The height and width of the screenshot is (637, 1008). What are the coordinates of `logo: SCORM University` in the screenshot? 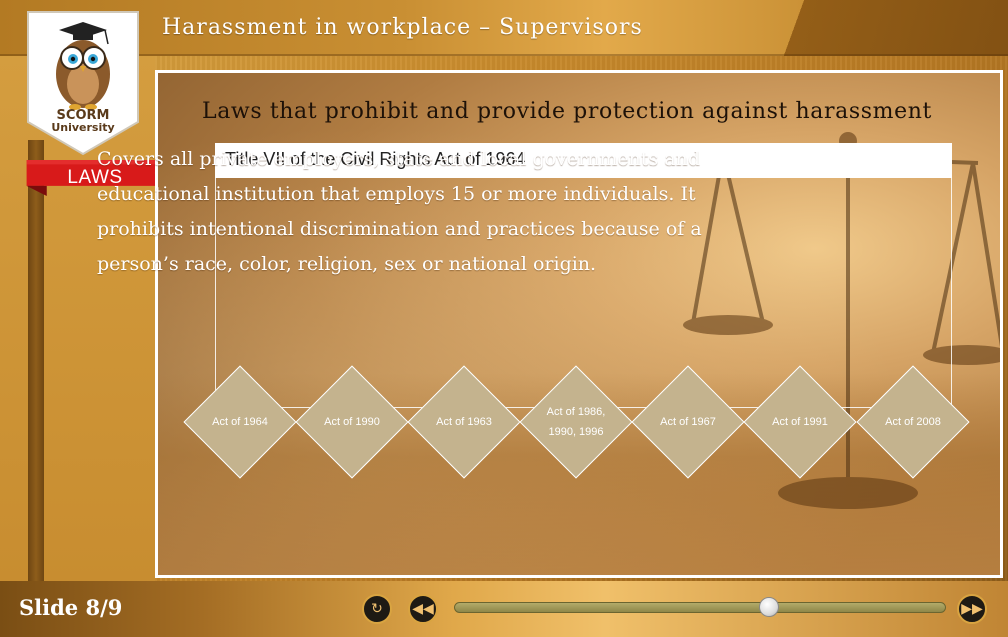 It's located at (83, 83).